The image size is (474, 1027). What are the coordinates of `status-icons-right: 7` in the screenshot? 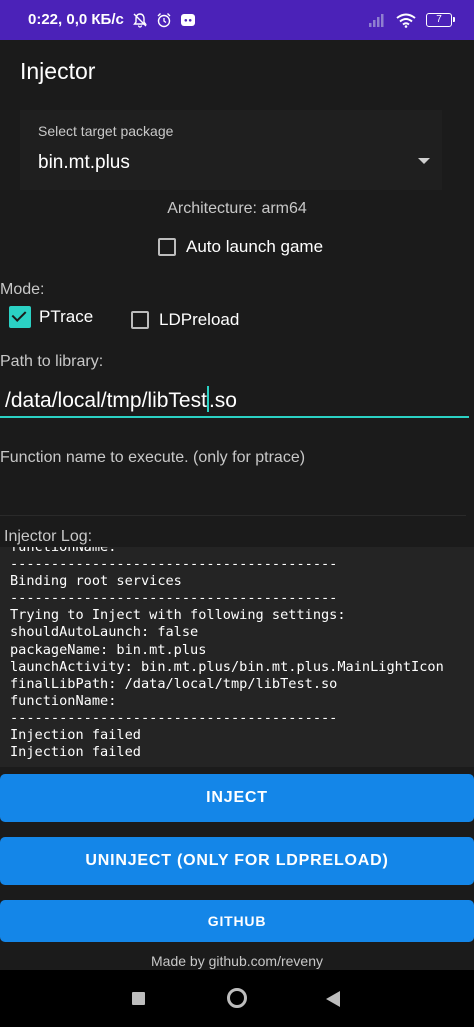 It's located at (411, 20).